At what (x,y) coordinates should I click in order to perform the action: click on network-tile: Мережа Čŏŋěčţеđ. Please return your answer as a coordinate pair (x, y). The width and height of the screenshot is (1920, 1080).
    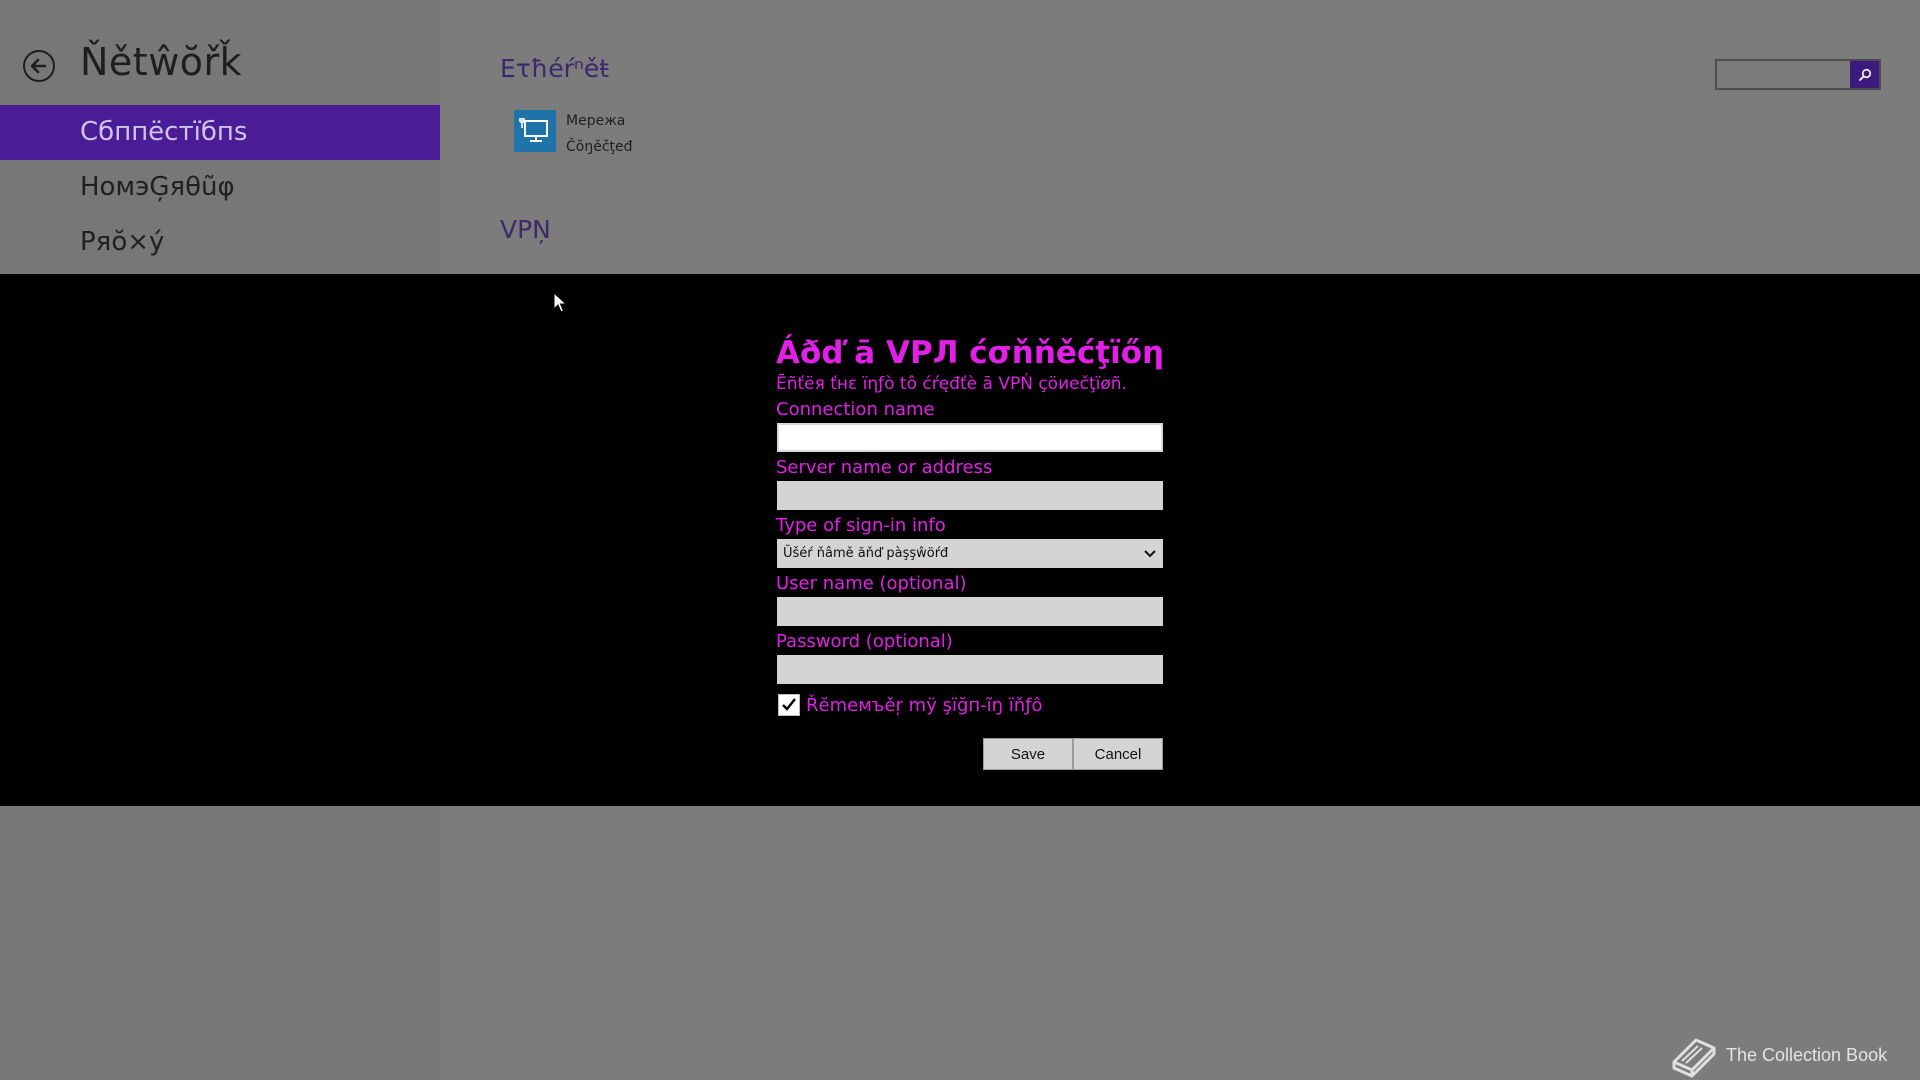
    Looking at the image, I should click on (573, 135).